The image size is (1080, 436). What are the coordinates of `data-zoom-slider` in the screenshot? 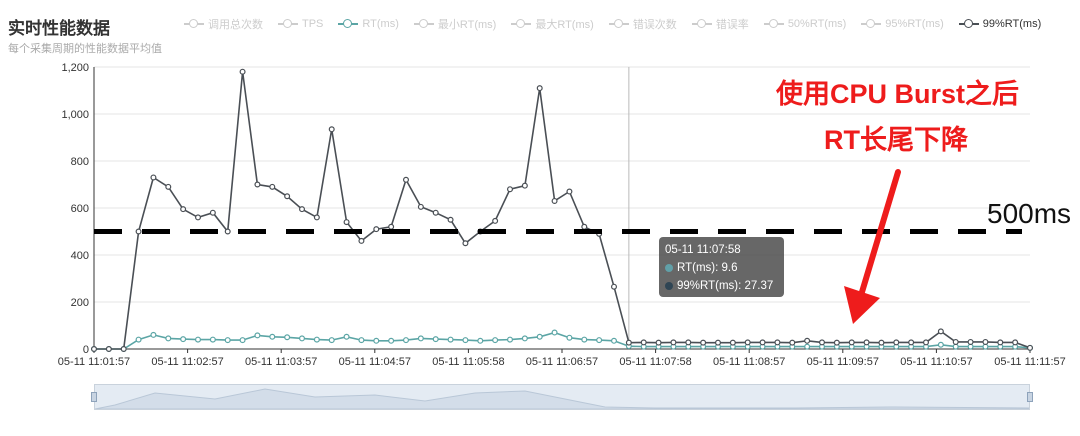 It's located at (562, 397).